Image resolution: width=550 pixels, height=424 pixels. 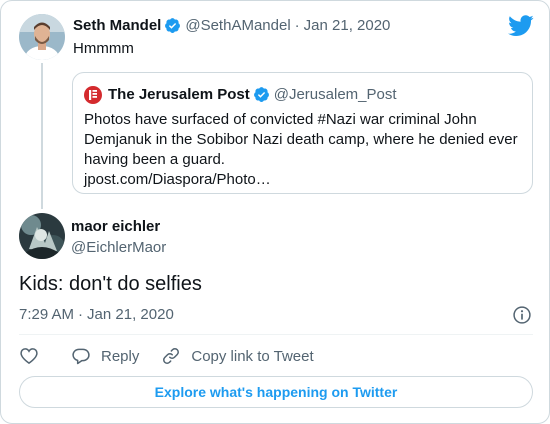 What do you see at coordinates (103, 48) in the screenshot?
I see `parent-tweet-text: Hmmmm` at bounding box center [103, 48].